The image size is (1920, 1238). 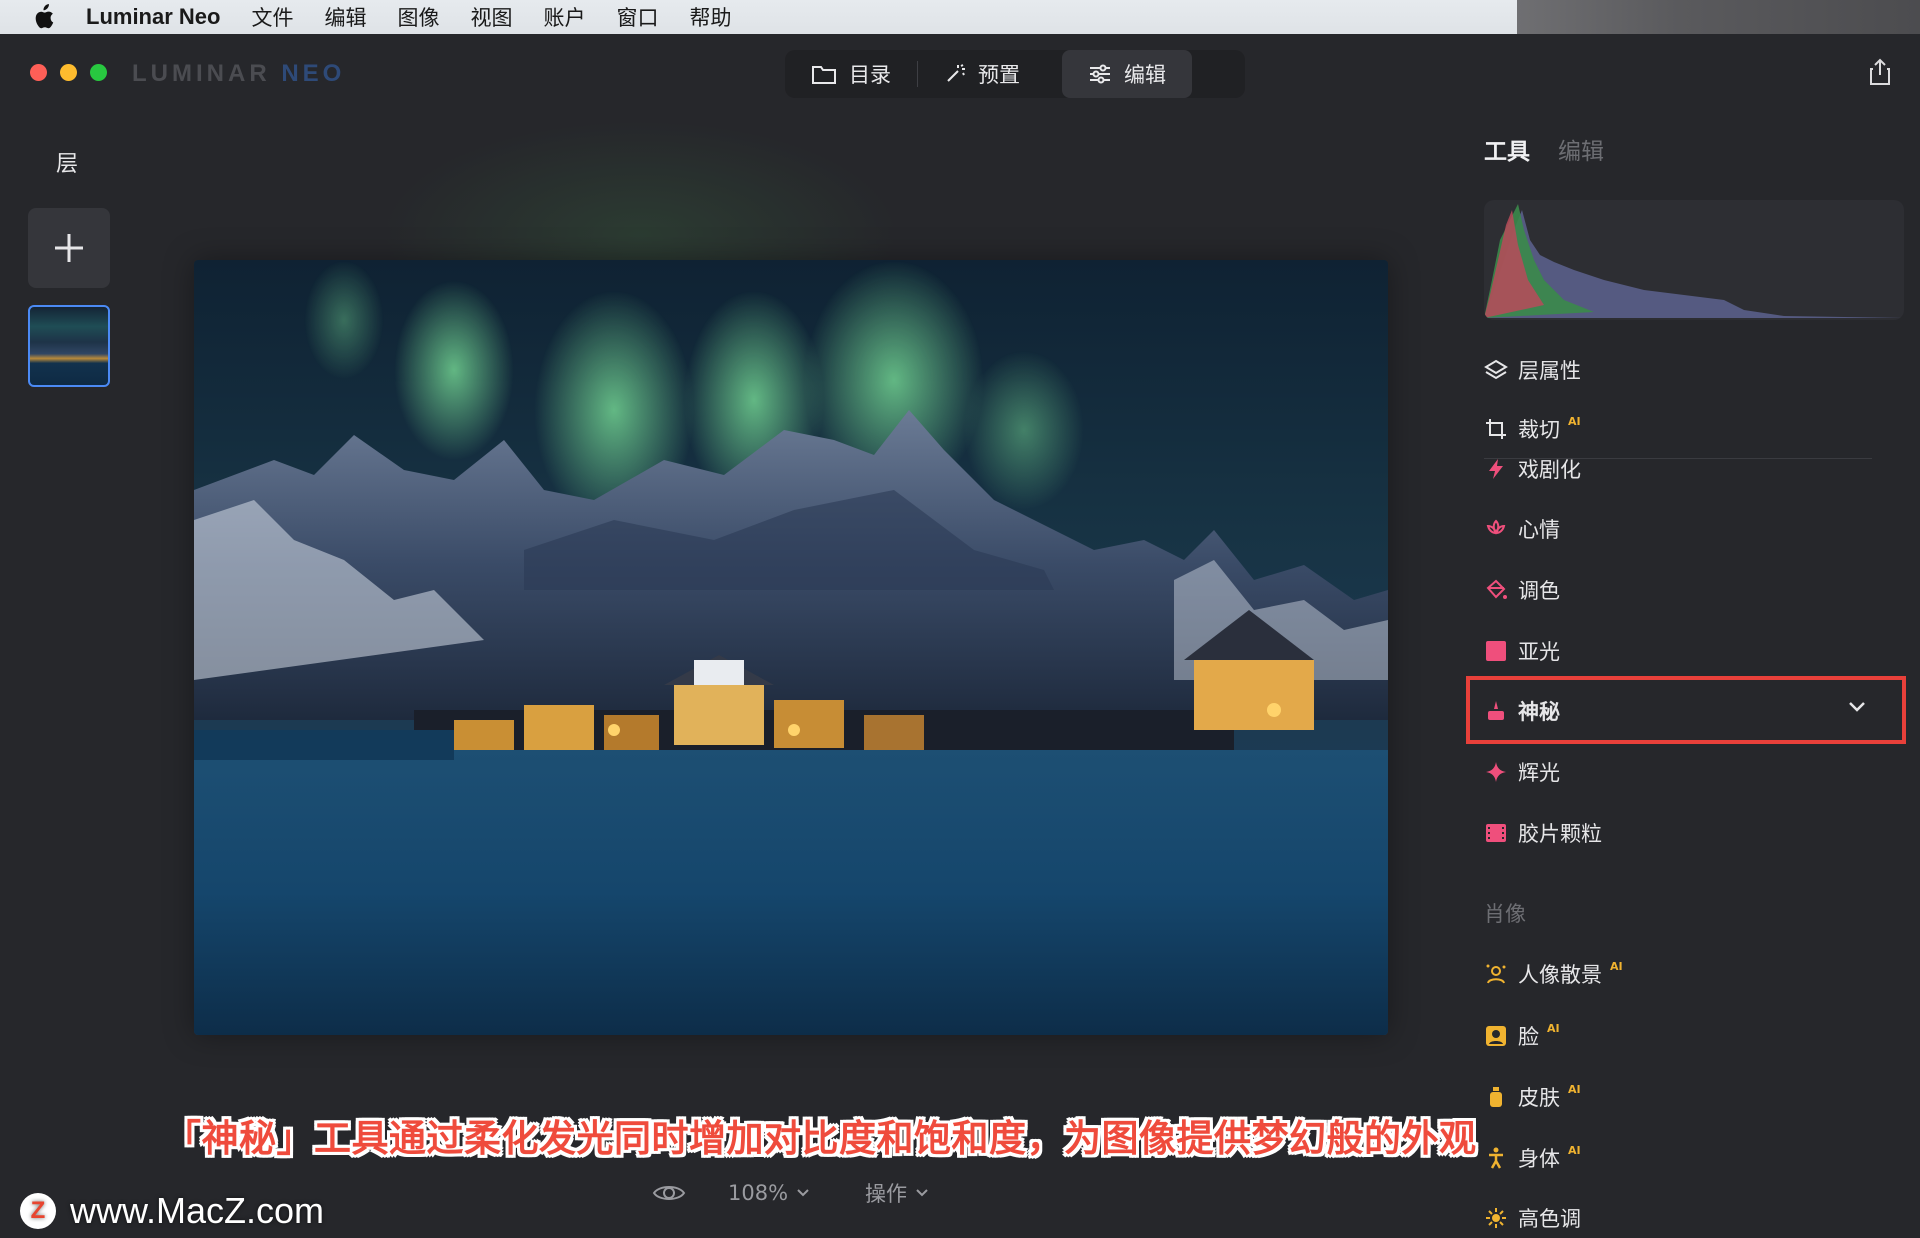 I want to click on high-key-icon, so click(x=1496, y=1218).